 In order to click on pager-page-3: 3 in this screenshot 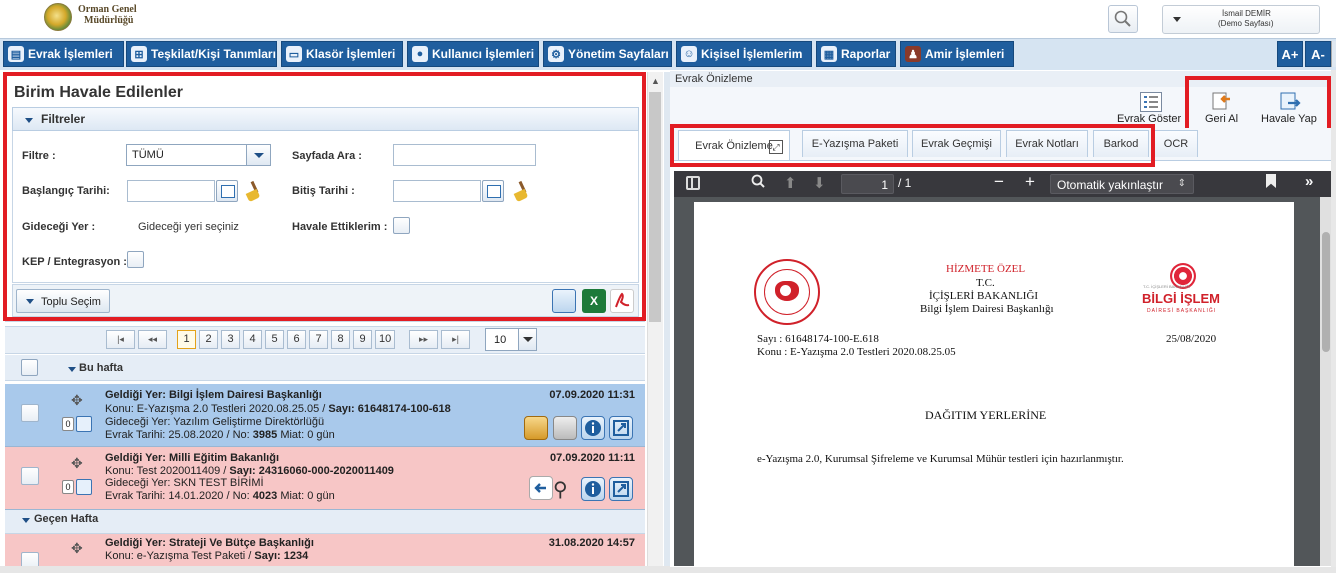, I will do `click(230, 339)`.